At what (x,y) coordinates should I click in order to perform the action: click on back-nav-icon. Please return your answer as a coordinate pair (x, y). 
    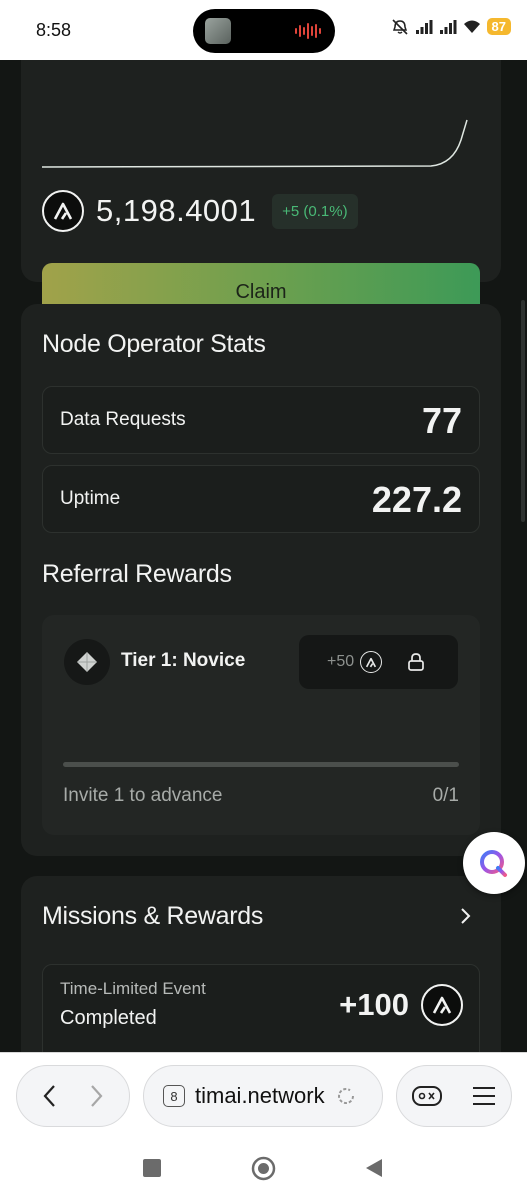
    Looking at the image, I should click on (374, 1168).